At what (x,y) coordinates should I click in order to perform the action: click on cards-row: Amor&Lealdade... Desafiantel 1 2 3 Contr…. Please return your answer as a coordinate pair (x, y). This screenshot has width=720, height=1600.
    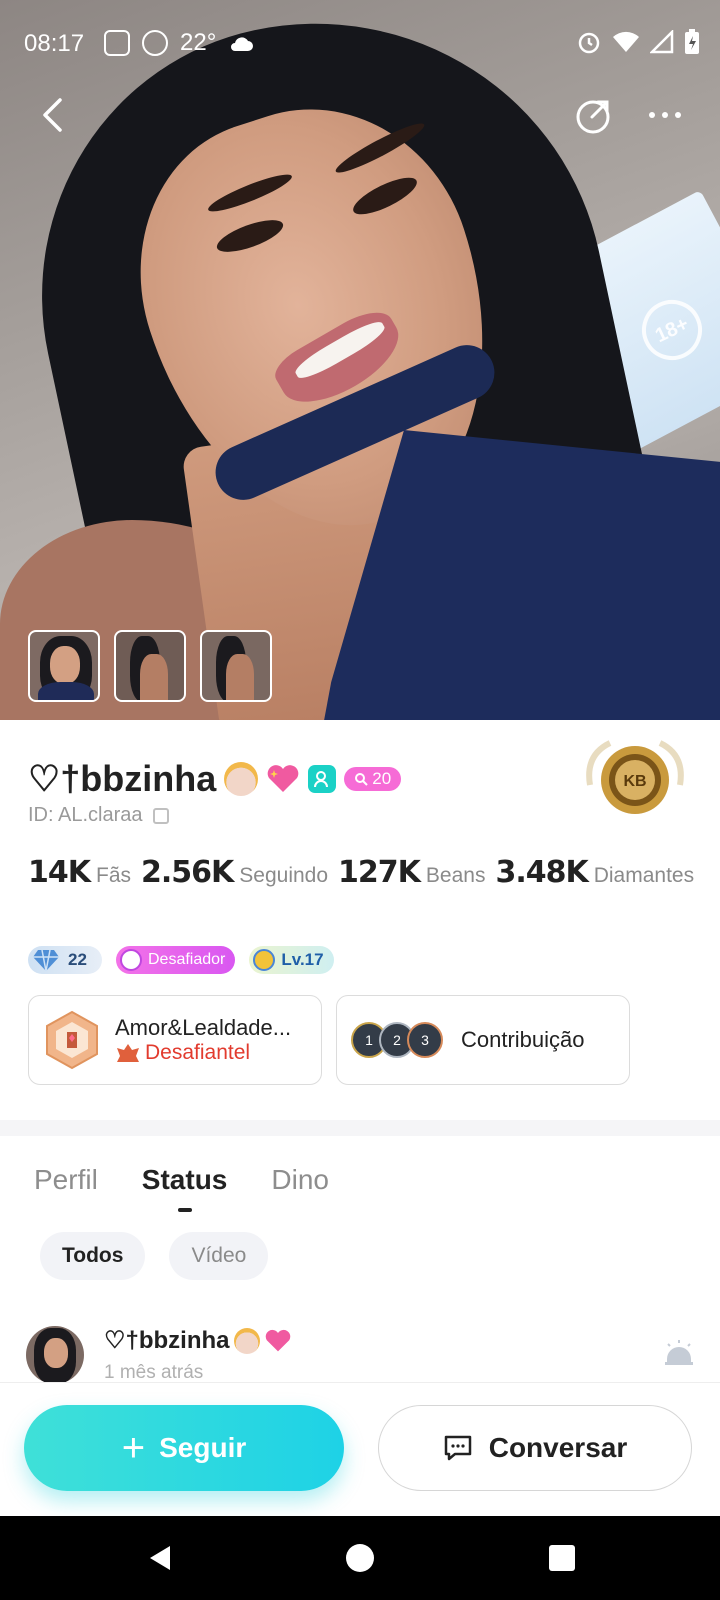
    Looking at the image, I should click on (329, 1040).